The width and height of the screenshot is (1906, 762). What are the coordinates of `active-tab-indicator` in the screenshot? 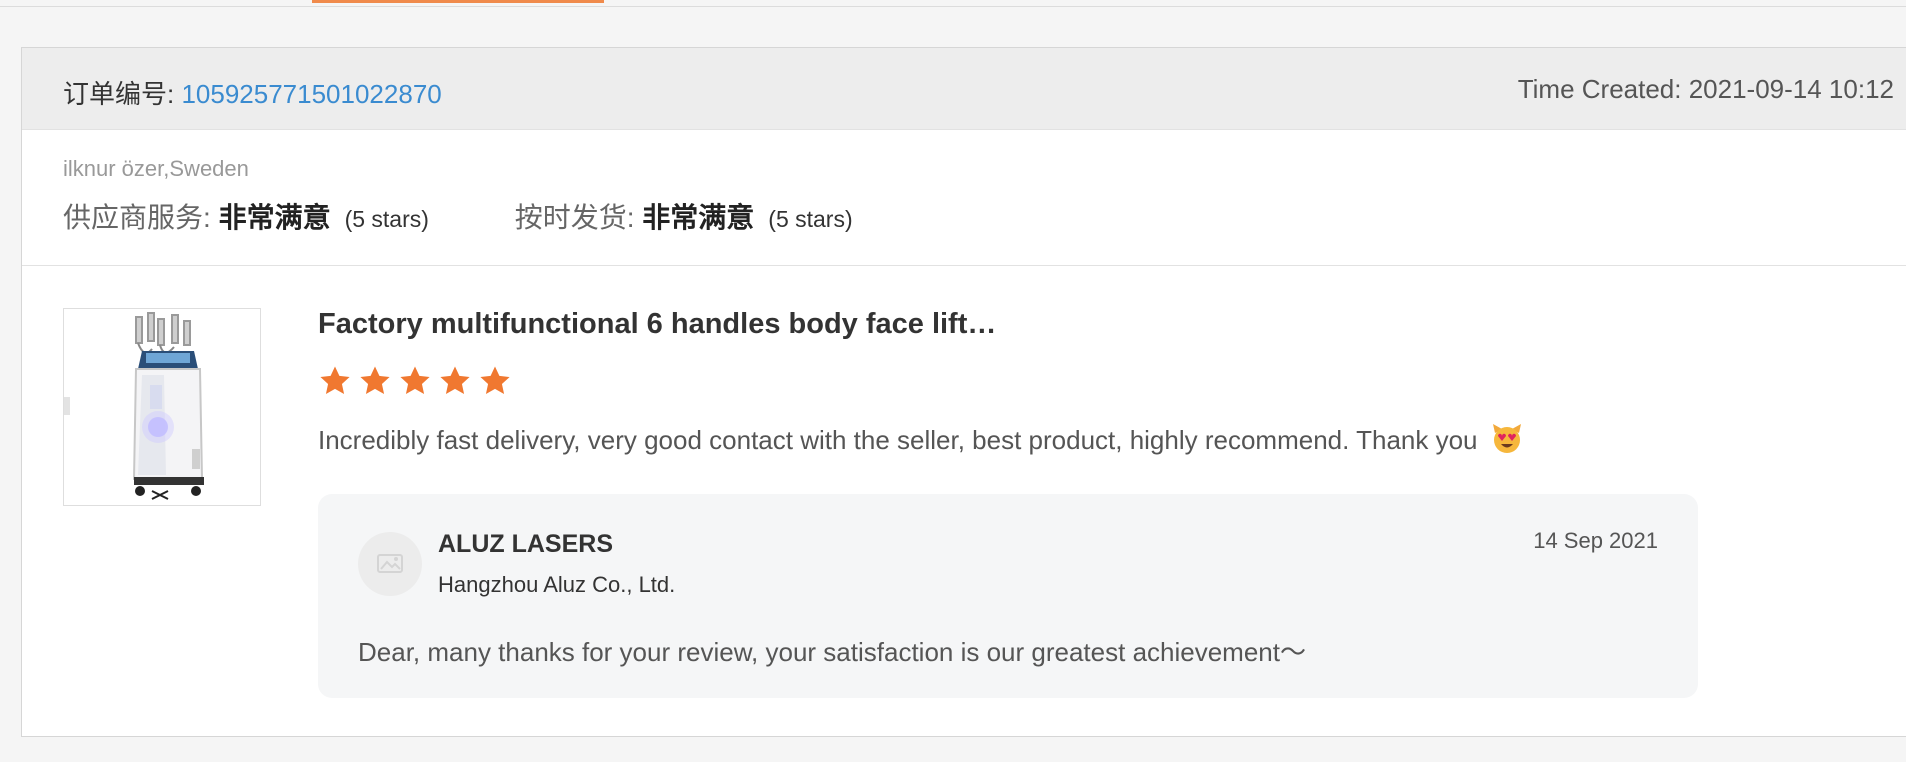 It's located at (458, 1).